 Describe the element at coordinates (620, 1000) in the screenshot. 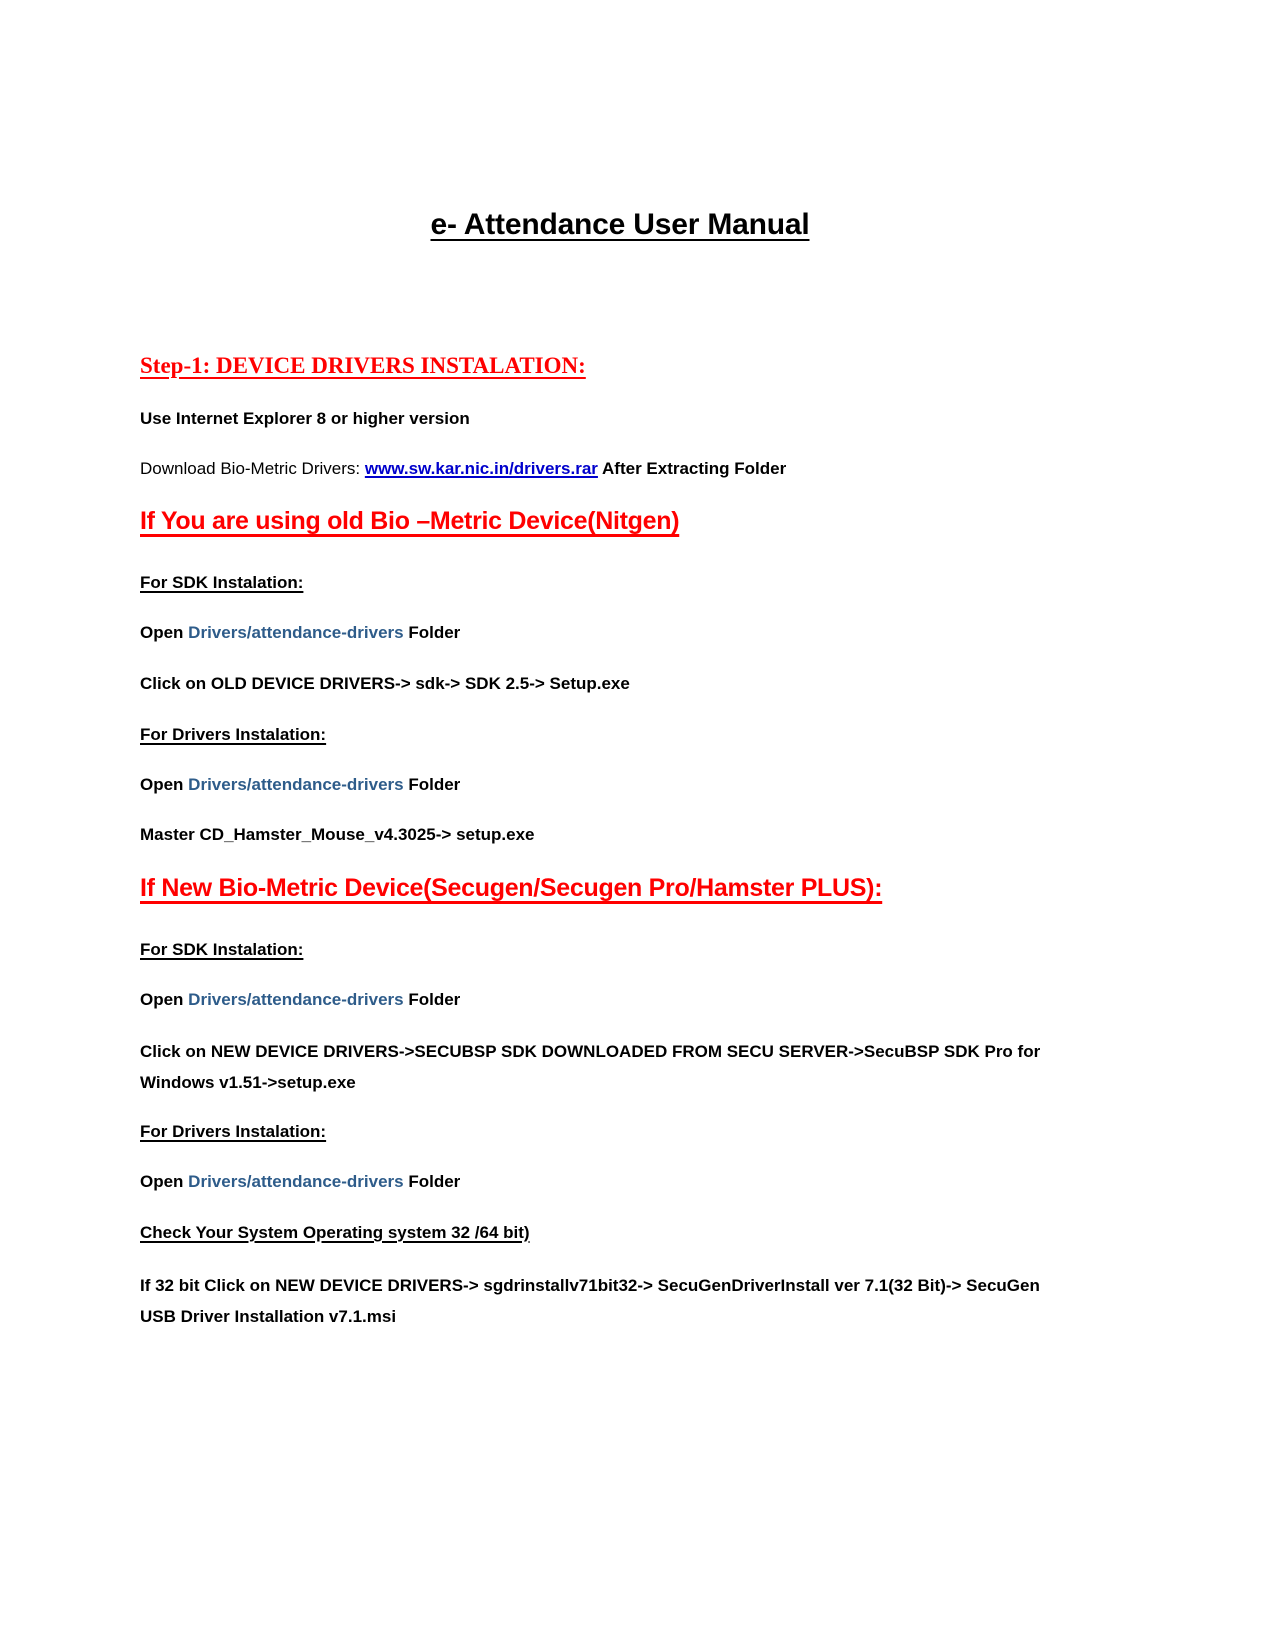

I see `open-folder-line-new-sdk: Open Drivers/attendance-drivers Folder` at that location.